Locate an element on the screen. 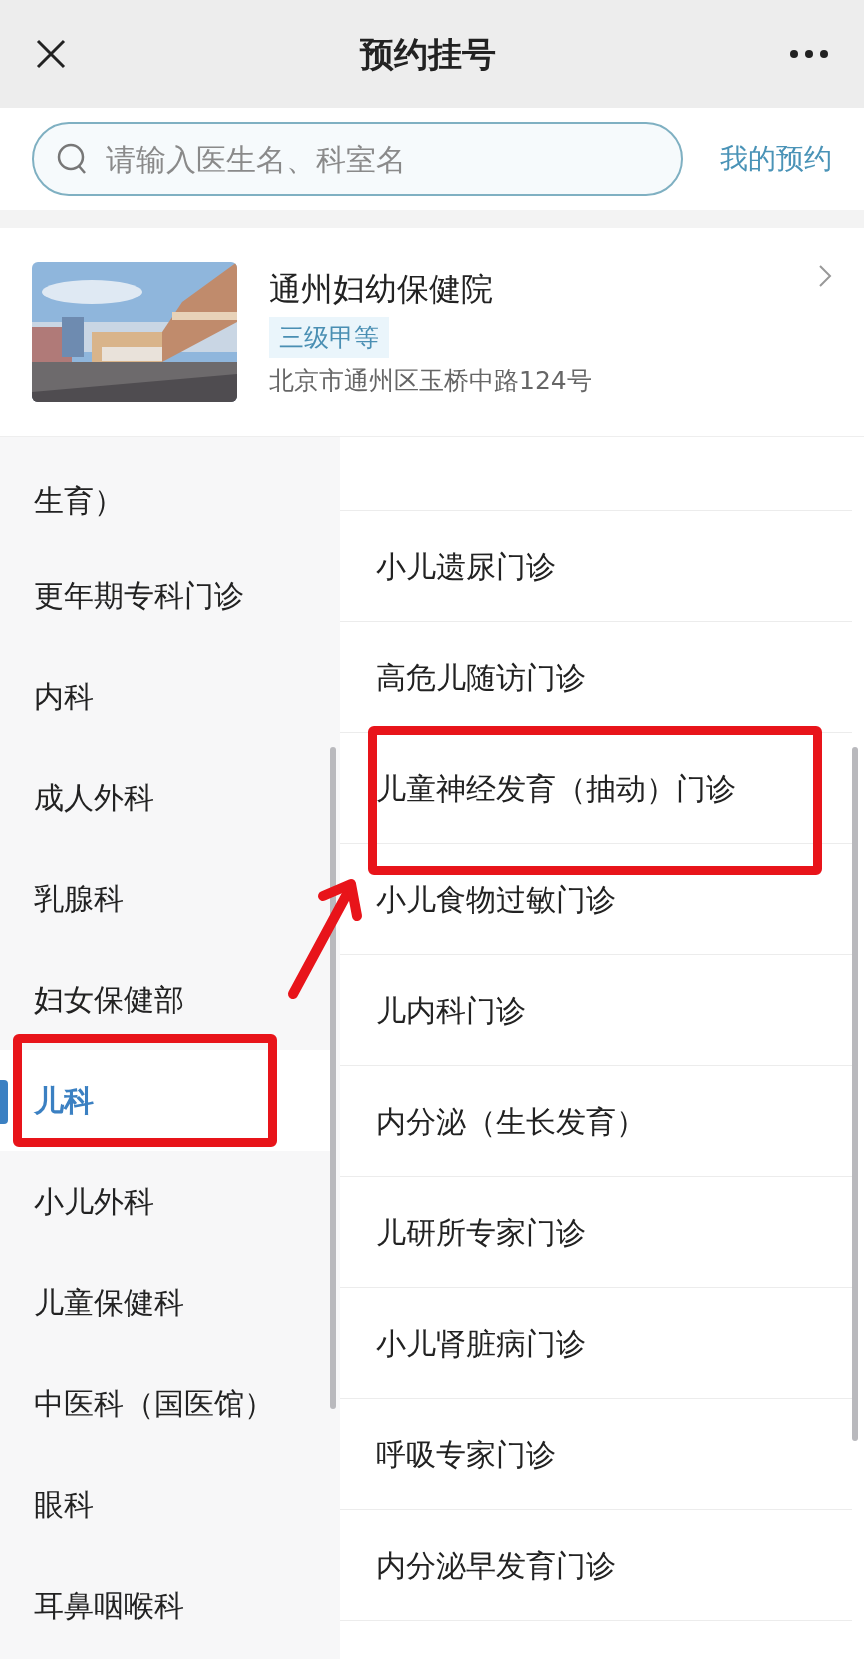 This screenshot has width=864, height=1660. clinic-item: 小儿遗尿门诊 is located at coordinates (596, 566).